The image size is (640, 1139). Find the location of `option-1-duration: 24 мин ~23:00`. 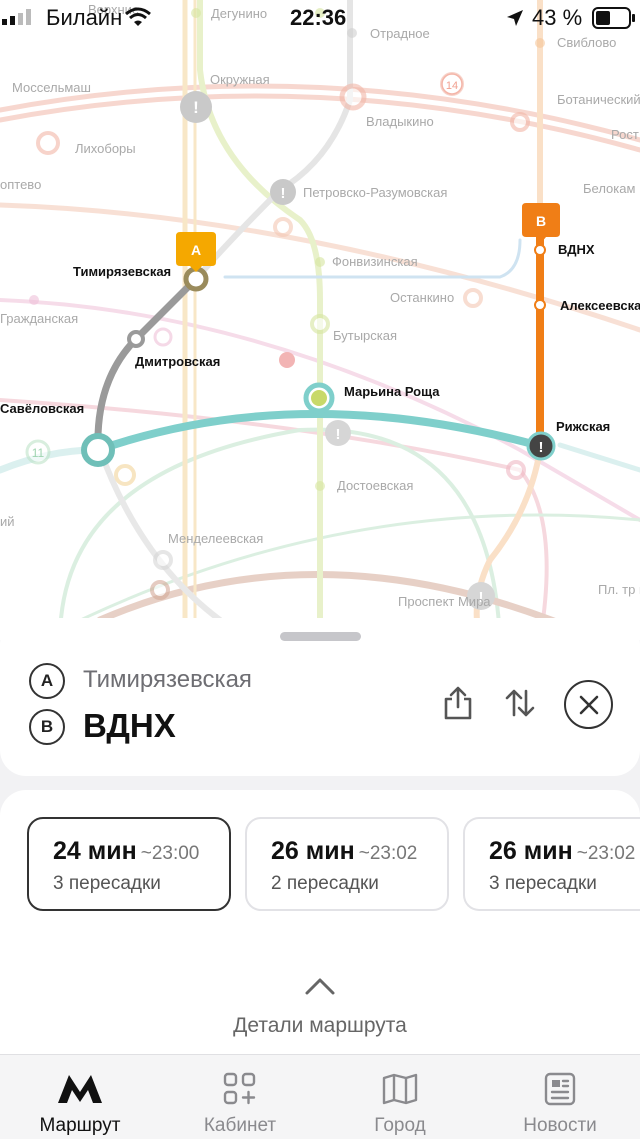

option-1-duration: 24 мин ~23:00 is located at coordinates (126, 851).